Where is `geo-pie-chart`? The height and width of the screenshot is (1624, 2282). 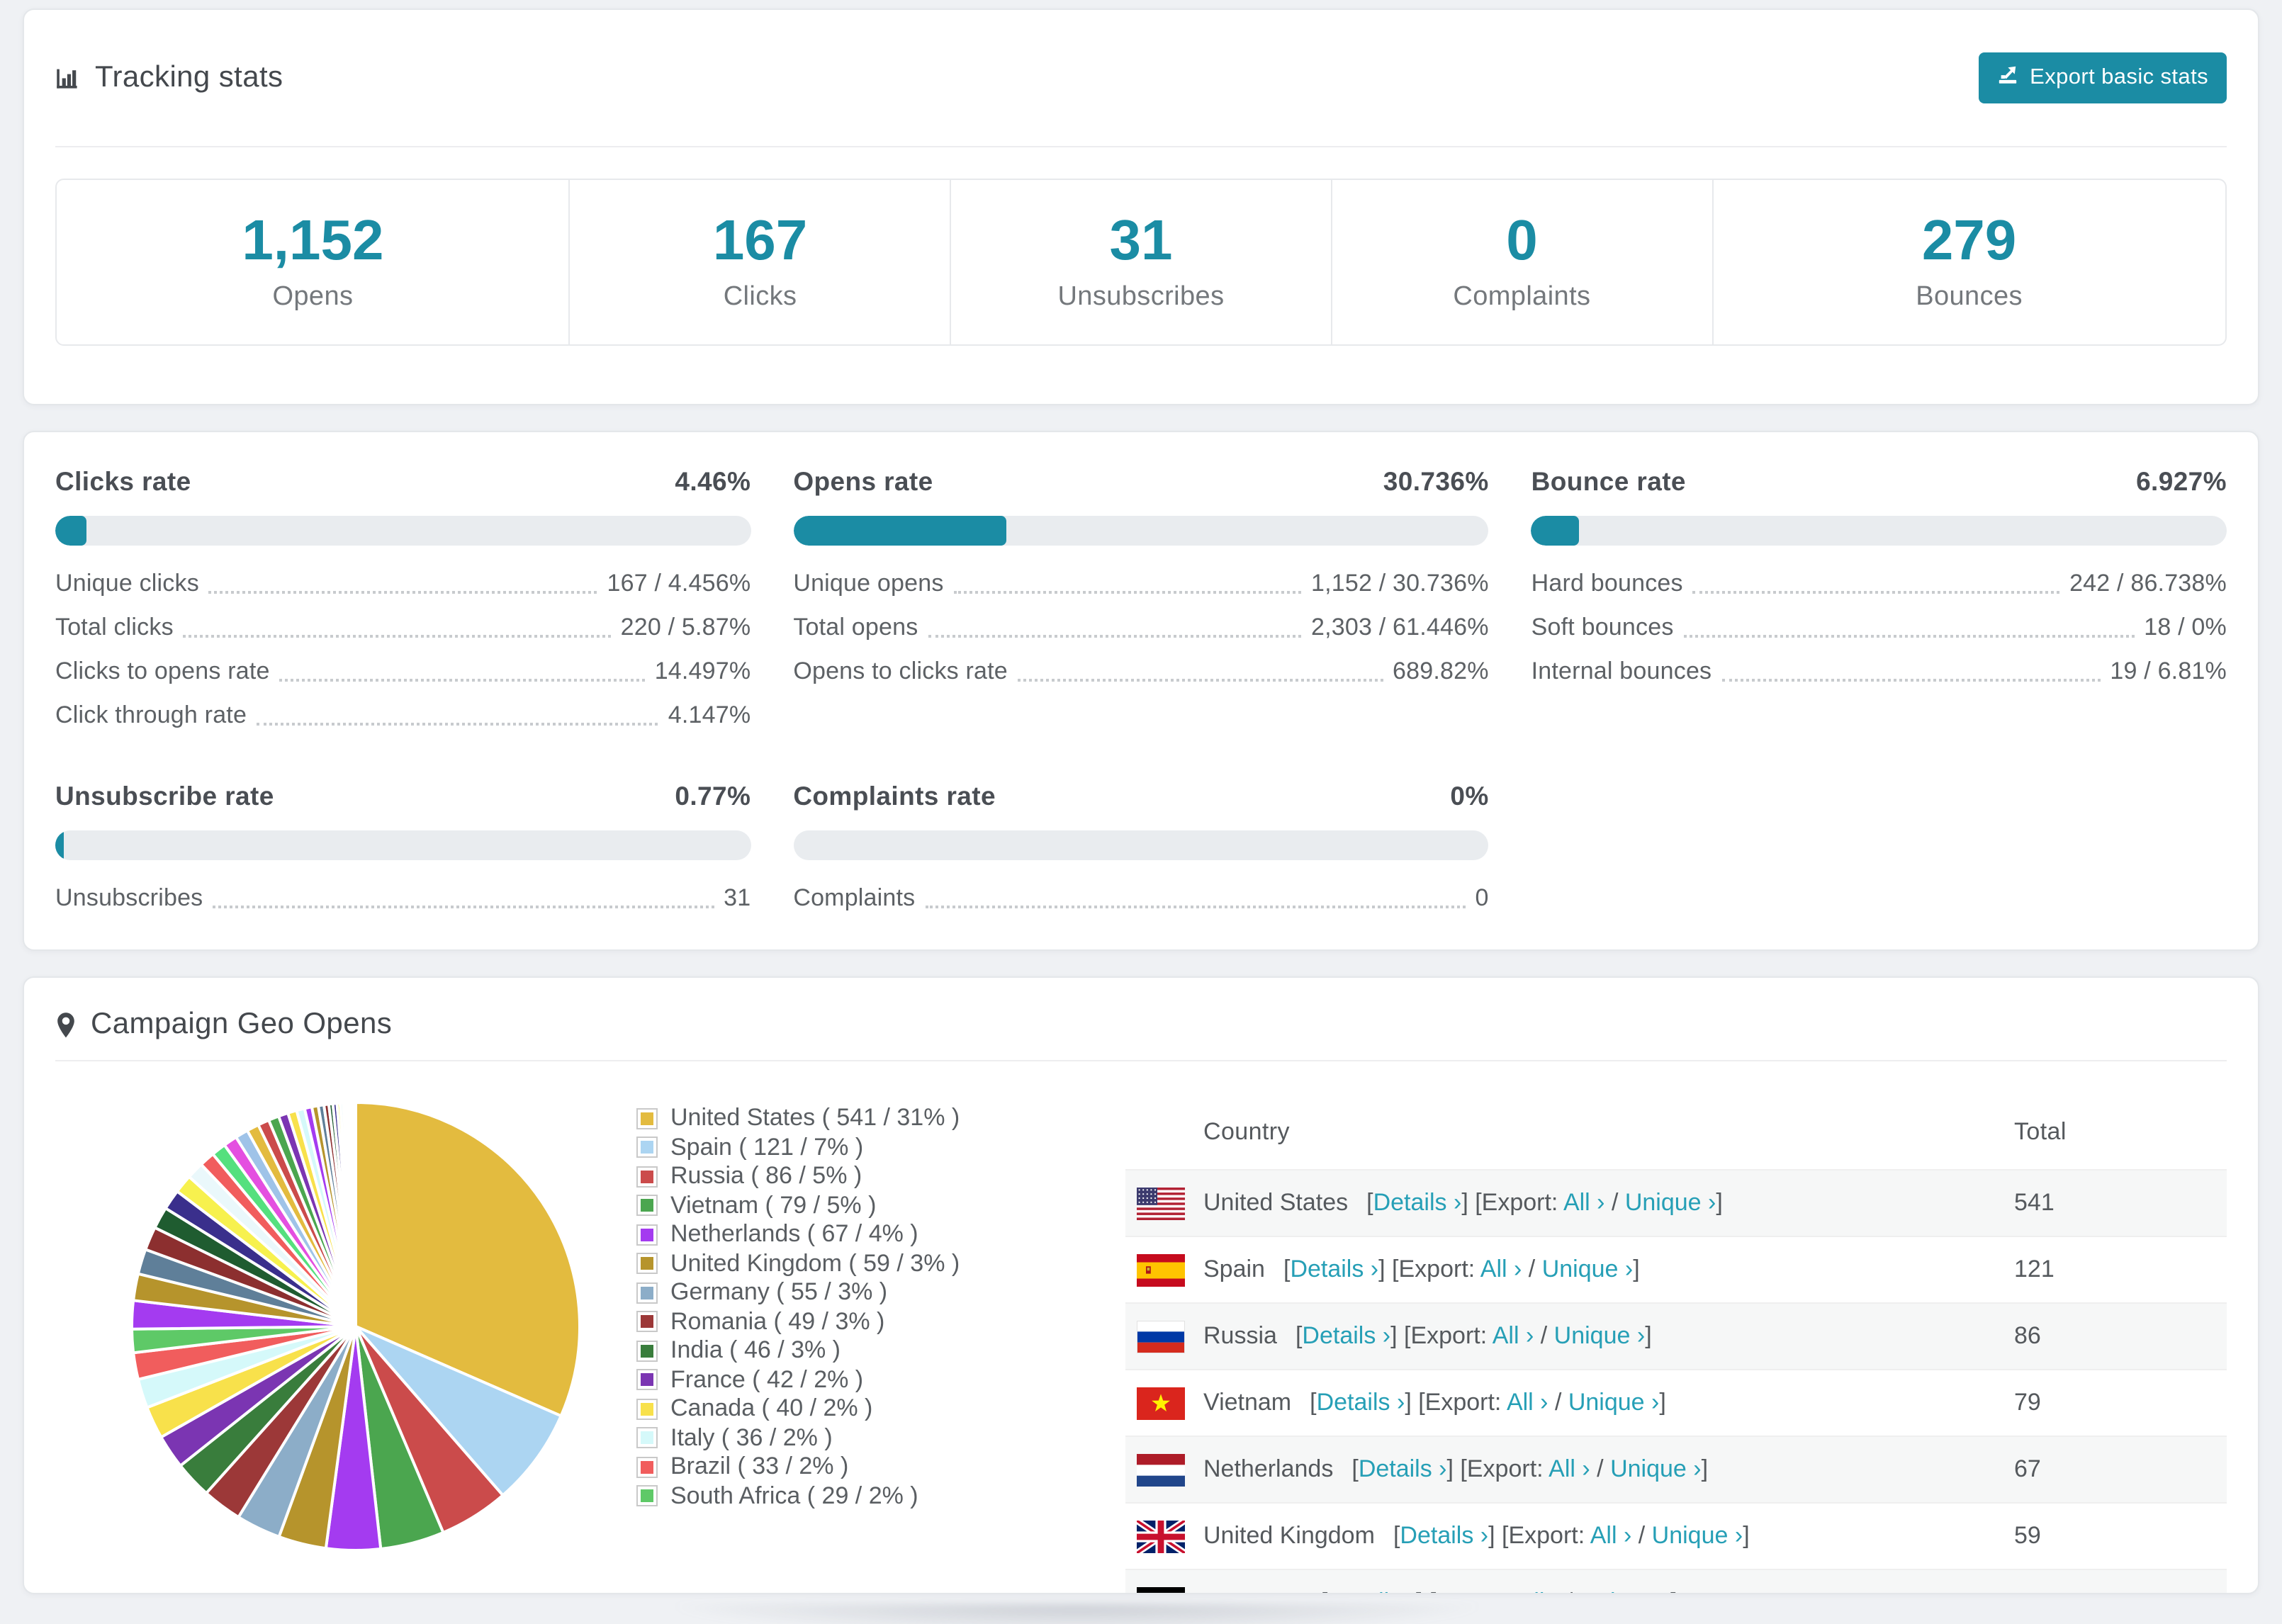 geo-pie-chart is located at coordinates (356, 1326).